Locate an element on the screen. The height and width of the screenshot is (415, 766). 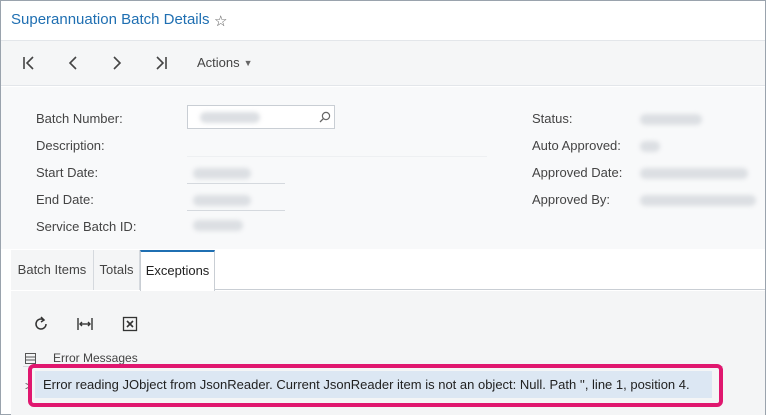
approved-date-field is located at coordinates (694, 173).